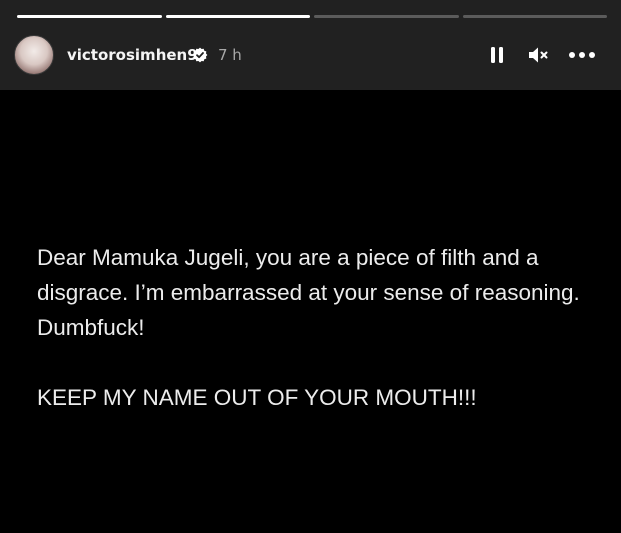  What do you see at coordinates (132, 55) in the screenshot?
I see `username: victorosimhen9` at bounding box center [132, 55].